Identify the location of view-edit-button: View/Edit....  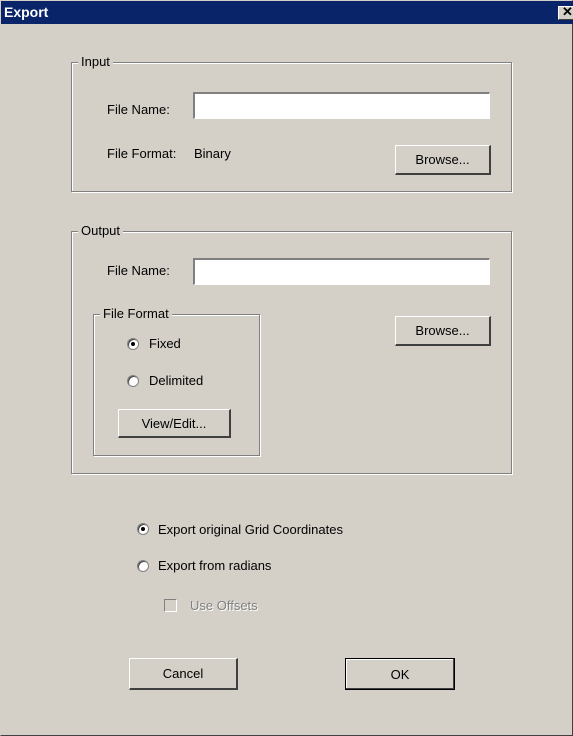
(174, 423).